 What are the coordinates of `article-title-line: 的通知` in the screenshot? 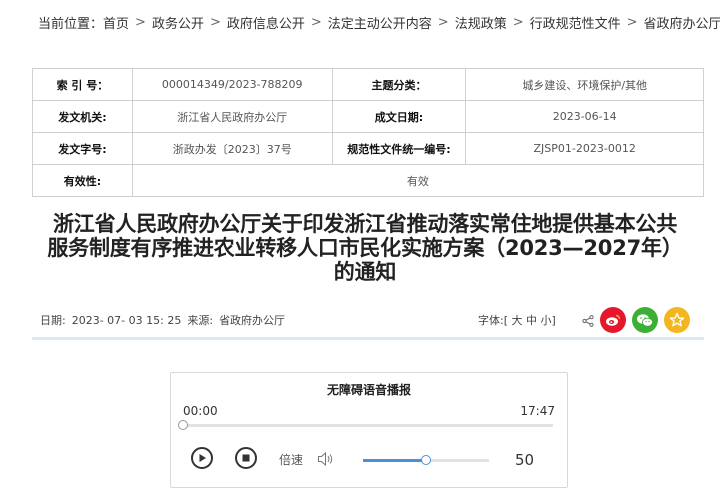 It's located at (365, 272).